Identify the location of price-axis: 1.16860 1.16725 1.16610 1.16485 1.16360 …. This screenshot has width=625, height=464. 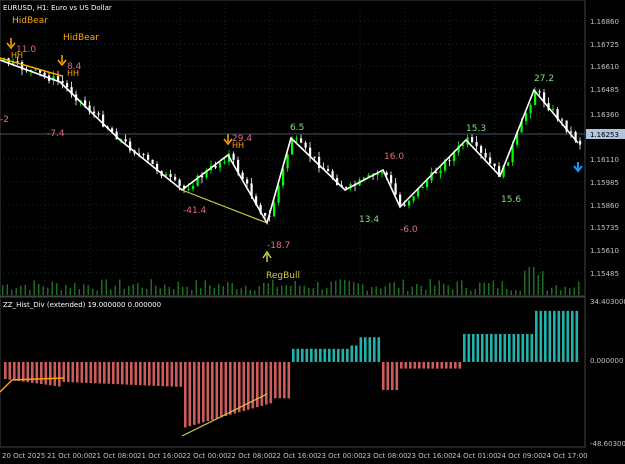
(604, 148).